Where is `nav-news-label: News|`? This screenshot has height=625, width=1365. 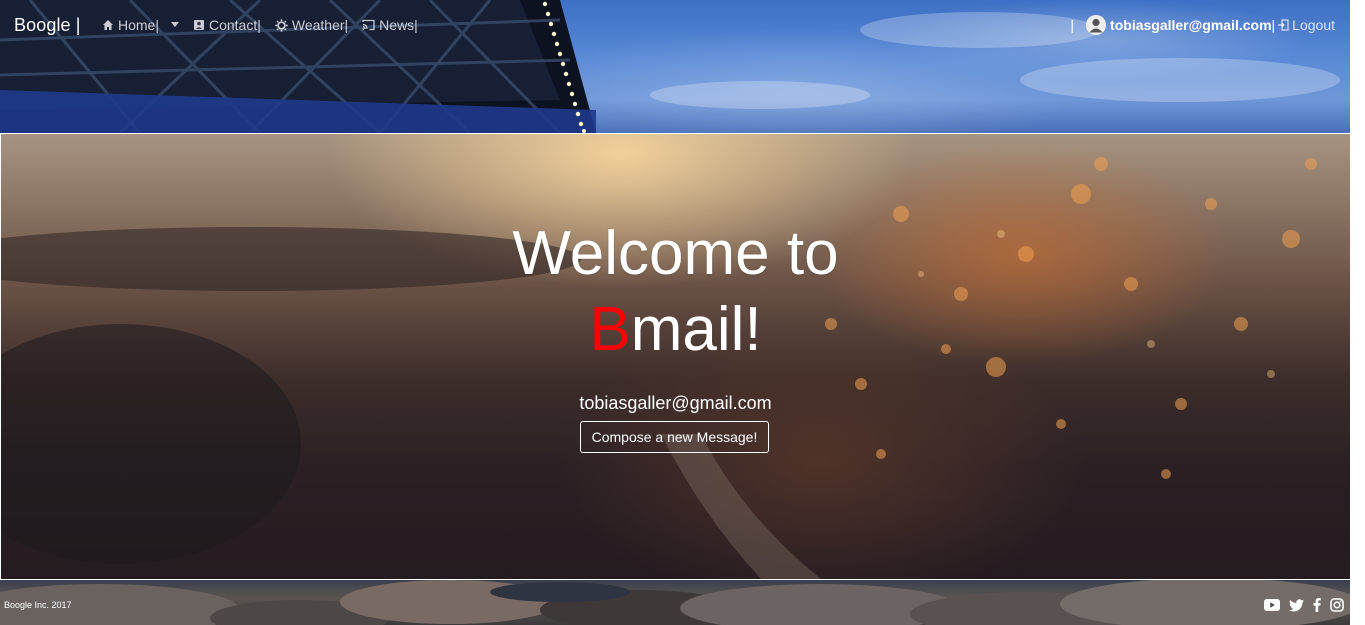
nav-news-label: News| is located at coordinates (398, 25).